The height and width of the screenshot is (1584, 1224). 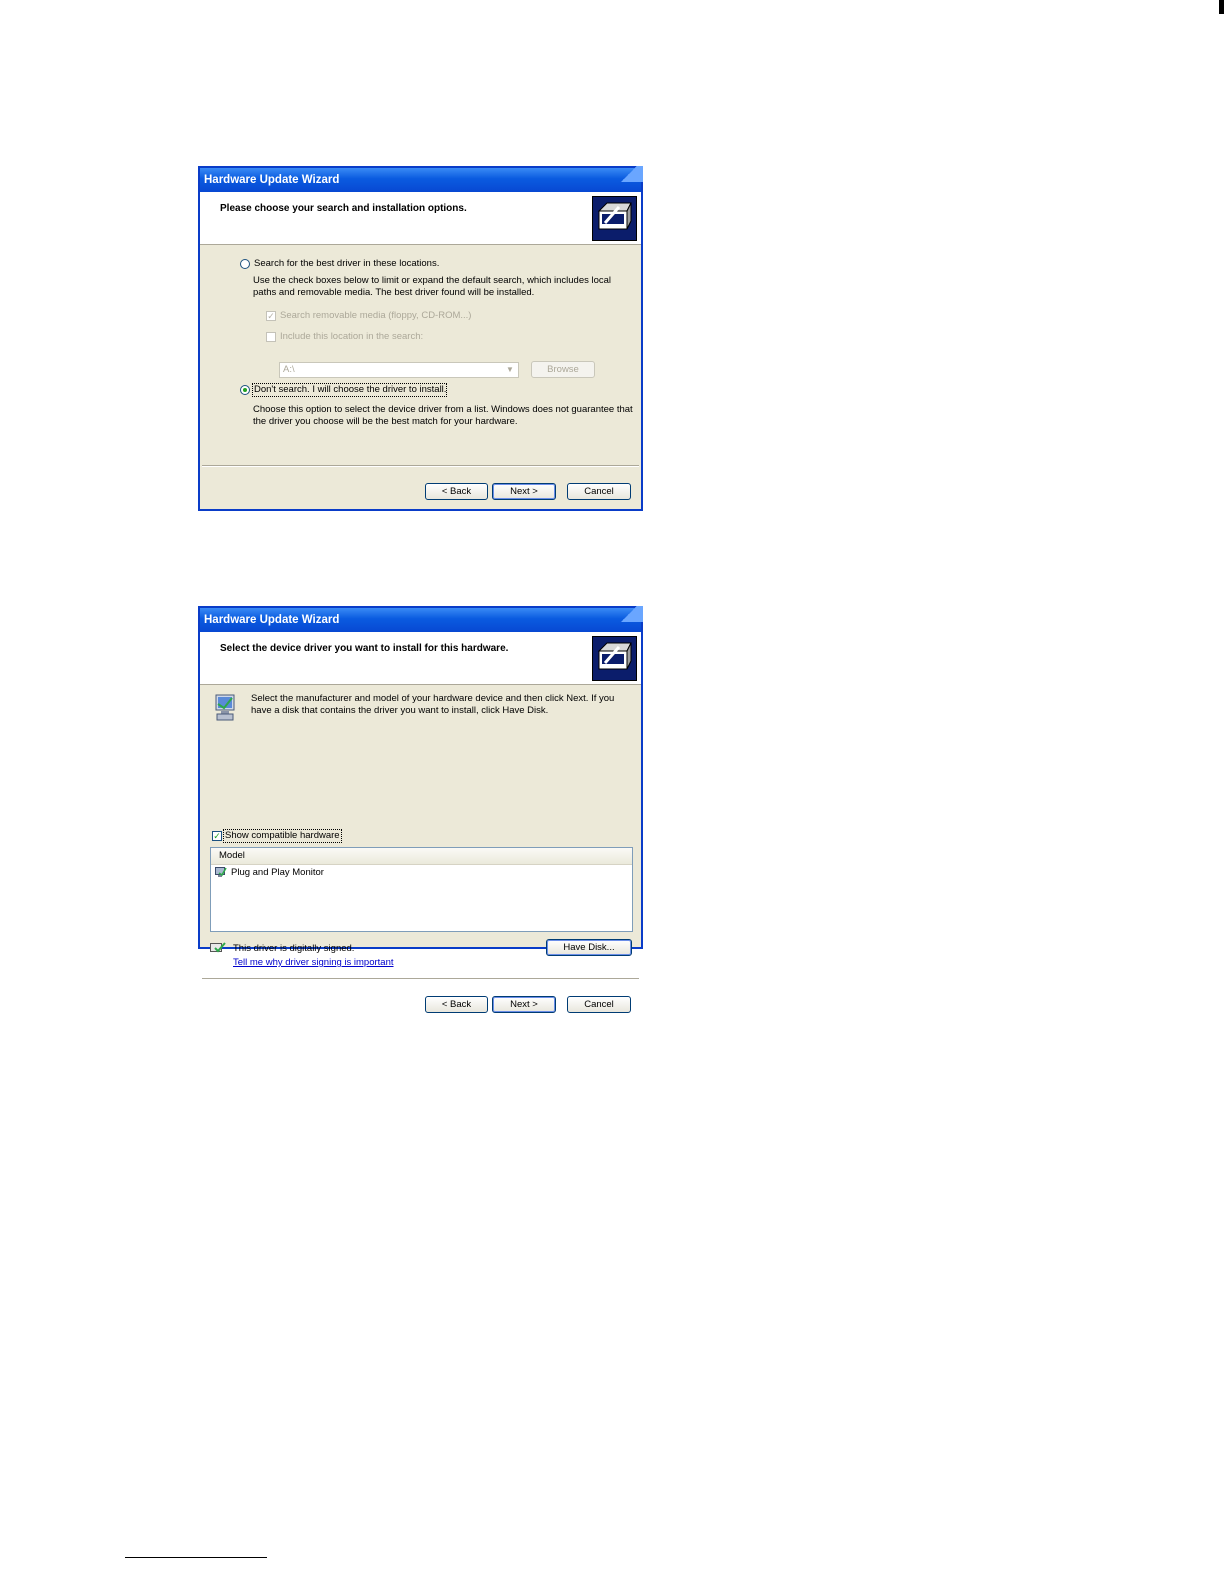 What do you see at coordinates (313, 962) in the screenshot?
I see `driver-signing-link: Tell me why driver signing is important` at bounding box center [313, 962].